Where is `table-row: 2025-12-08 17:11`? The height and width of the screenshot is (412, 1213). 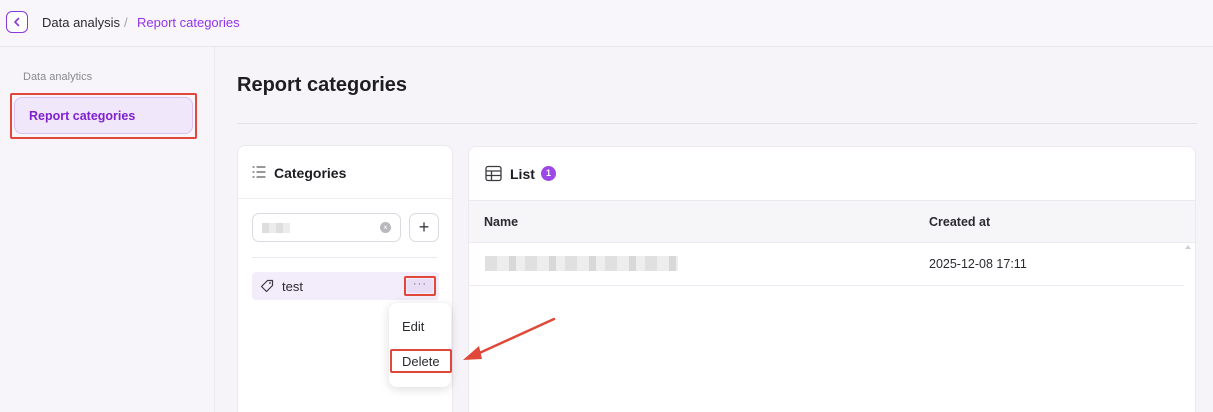 table-row: 2025-12-08 17:11 is located at coordinates (826, 264).